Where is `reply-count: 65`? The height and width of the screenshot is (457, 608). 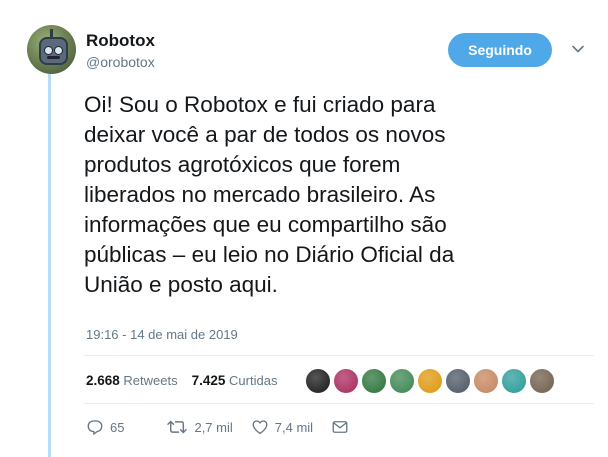
reply-count: 65 is located at coordinates (117, 427).